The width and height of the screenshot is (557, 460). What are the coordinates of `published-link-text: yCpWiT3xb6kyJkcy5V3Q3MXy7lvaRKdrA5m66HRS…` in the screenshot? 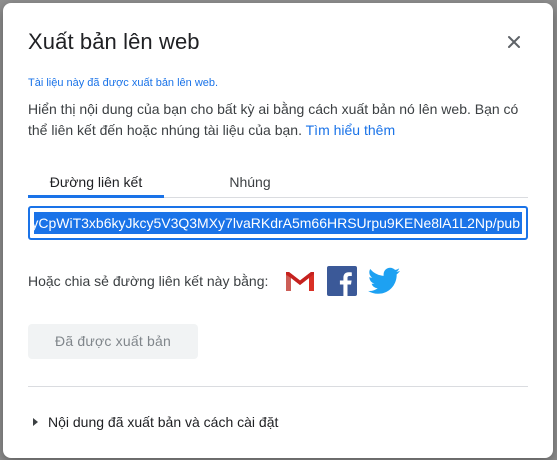 It's located at (277, 223).